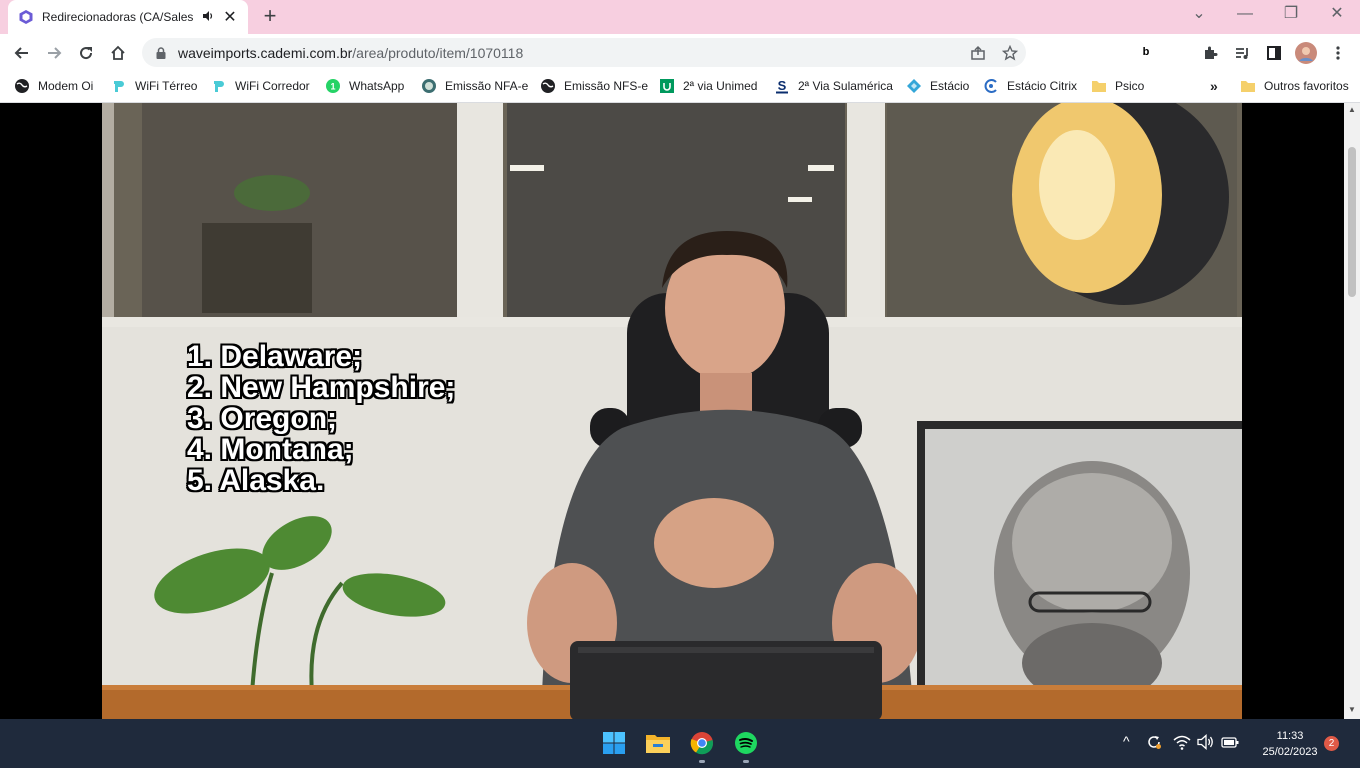 The height and width of the screenshot is (768, 1360). What do you see at coordinates (720, 86) in the screenshot?
I see `bookmark-label: 2ª via Unimed` at bounding box center [720, 86].